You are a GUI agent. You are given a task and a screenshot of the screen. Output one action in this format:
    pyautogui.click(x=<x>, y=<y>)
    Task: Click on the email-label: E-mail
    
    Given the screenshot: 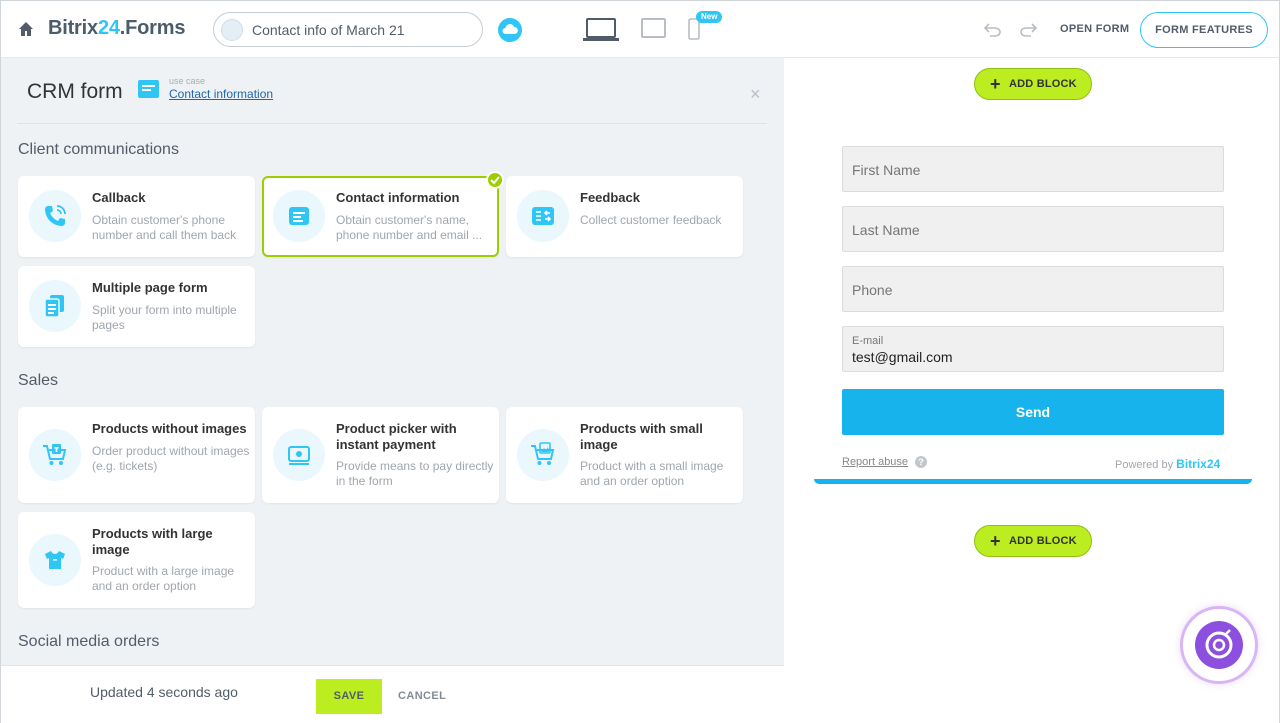 What is the action you would take?
    pyautogui.click(x=868, y=341)
    